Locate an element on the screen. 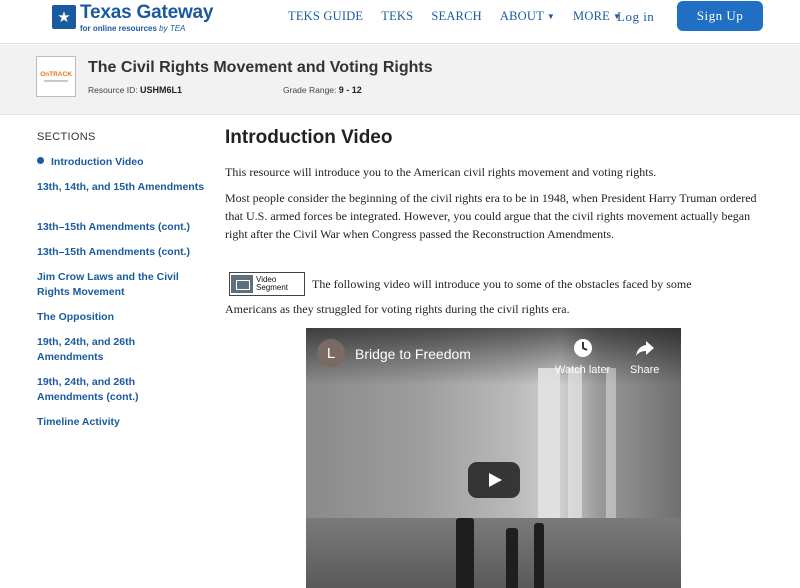 Image resolution: width=800 pixels, height=588 pixels. video-segment-badge: Video Segment is located at coordinates (267, 284).